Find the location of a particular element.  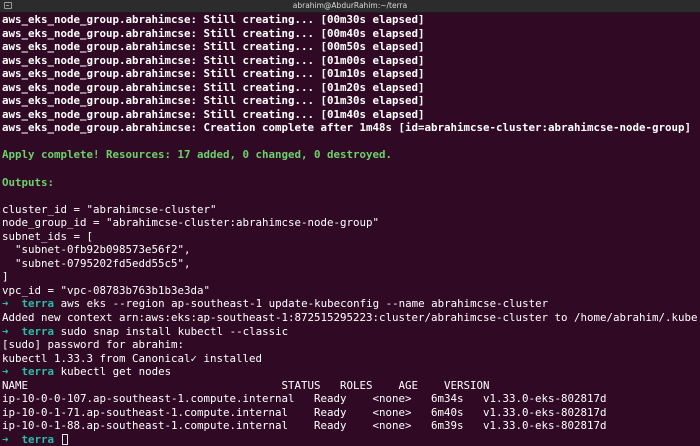

text-cursor is located at coordinates (64, 439).